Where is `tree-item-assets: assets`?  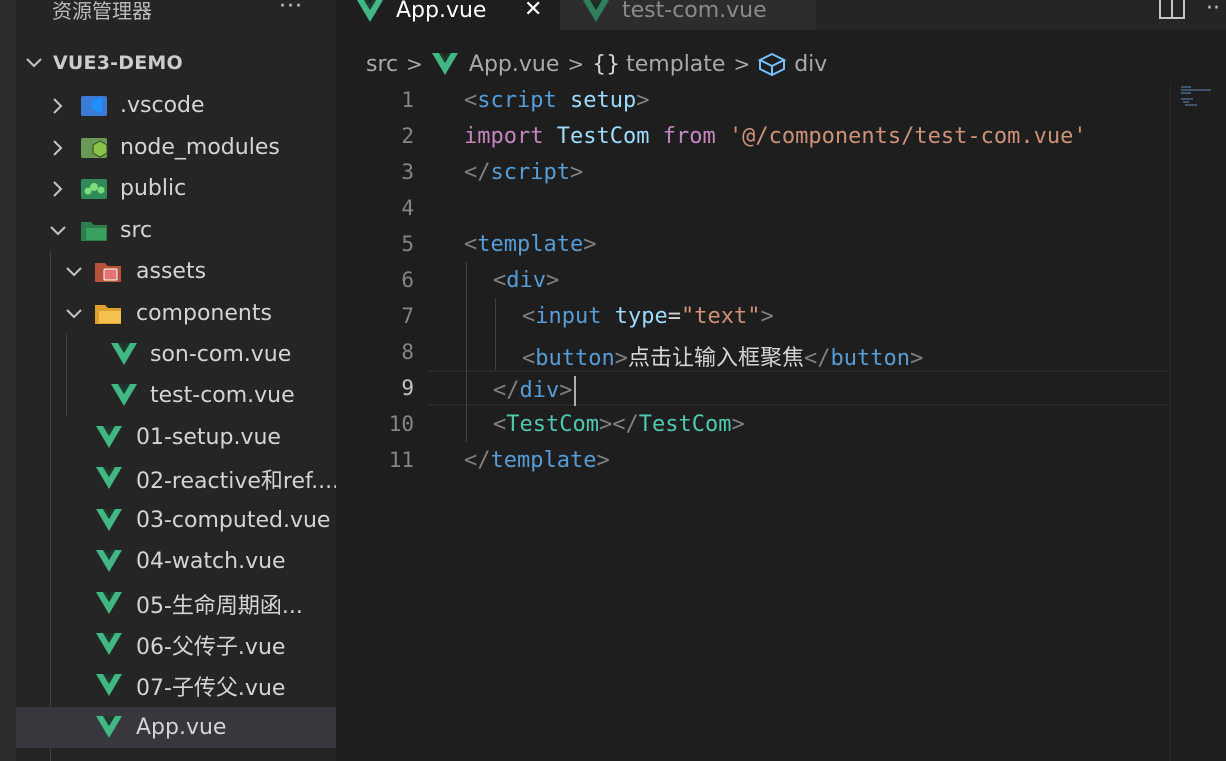 tree-item-assets: assets is located at coordinates (176, 271).